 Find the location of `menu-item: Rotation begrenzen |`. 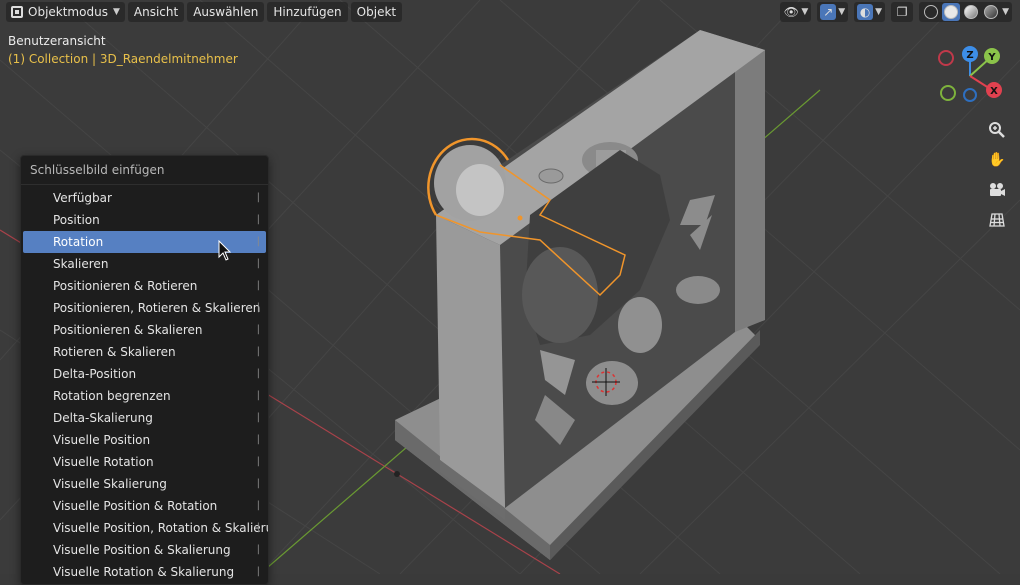

menu-item: Rotation begrenzen | is located at coordinates (144, 396).